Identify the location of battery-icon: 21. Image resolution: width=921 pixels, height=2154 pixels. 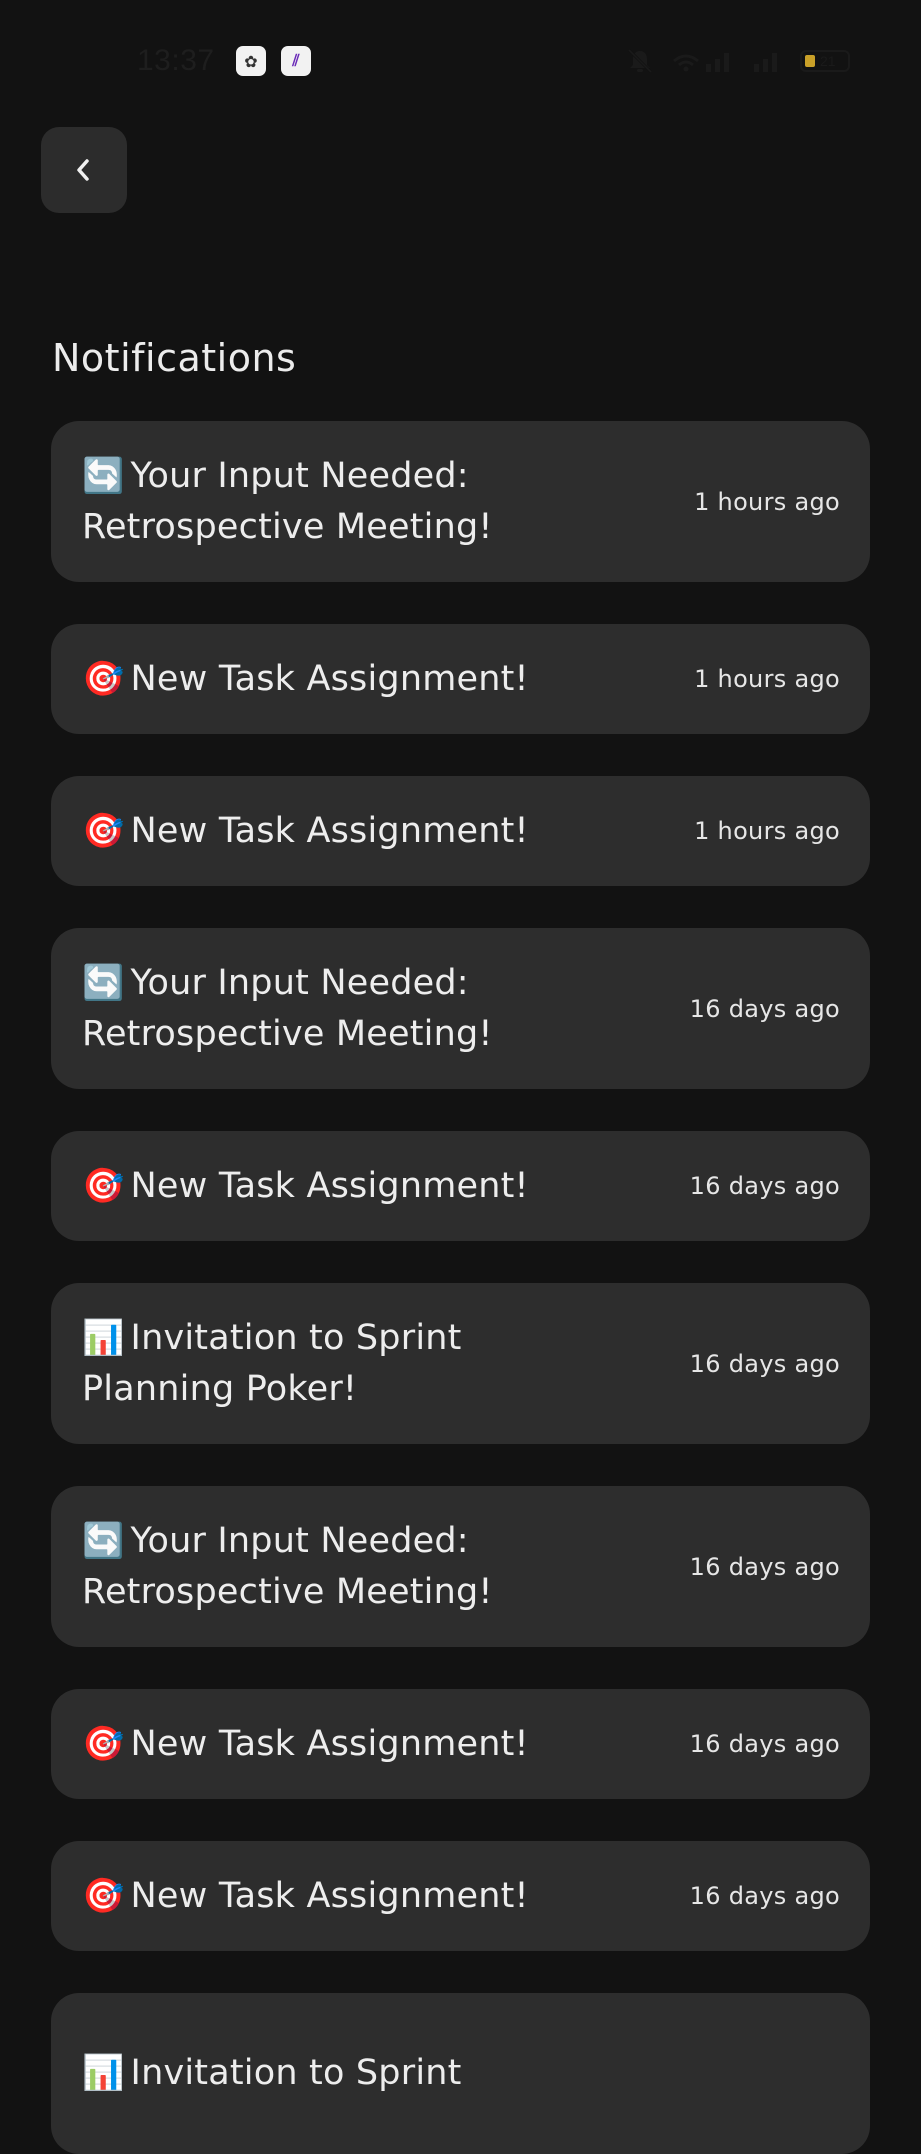
(825, 61).